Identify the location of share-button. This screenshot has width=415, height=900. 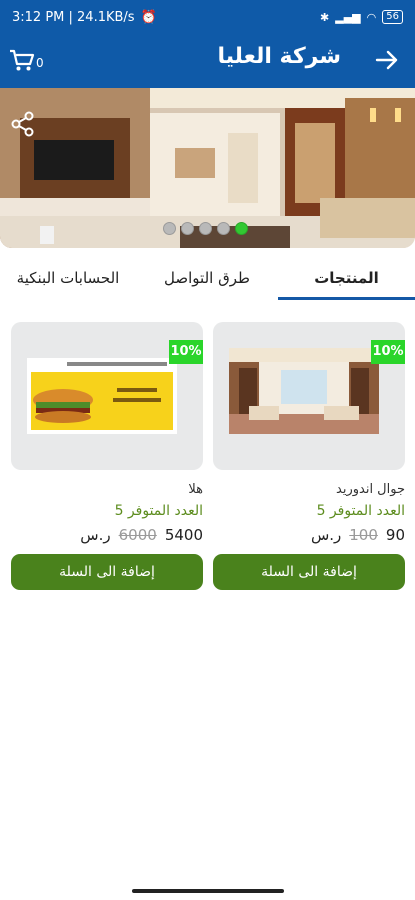
(23, 124).